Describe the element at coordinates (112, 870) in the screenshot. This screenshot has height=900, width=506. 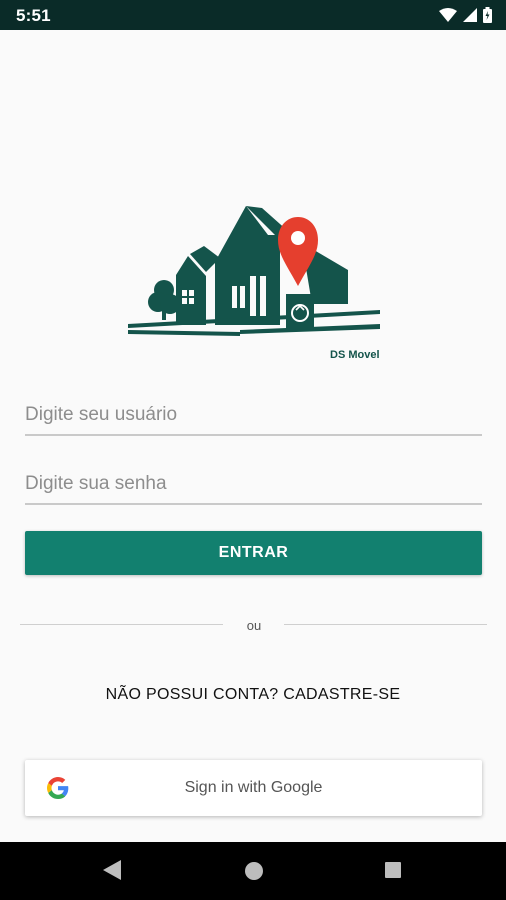
I see `back-icon` at that location.